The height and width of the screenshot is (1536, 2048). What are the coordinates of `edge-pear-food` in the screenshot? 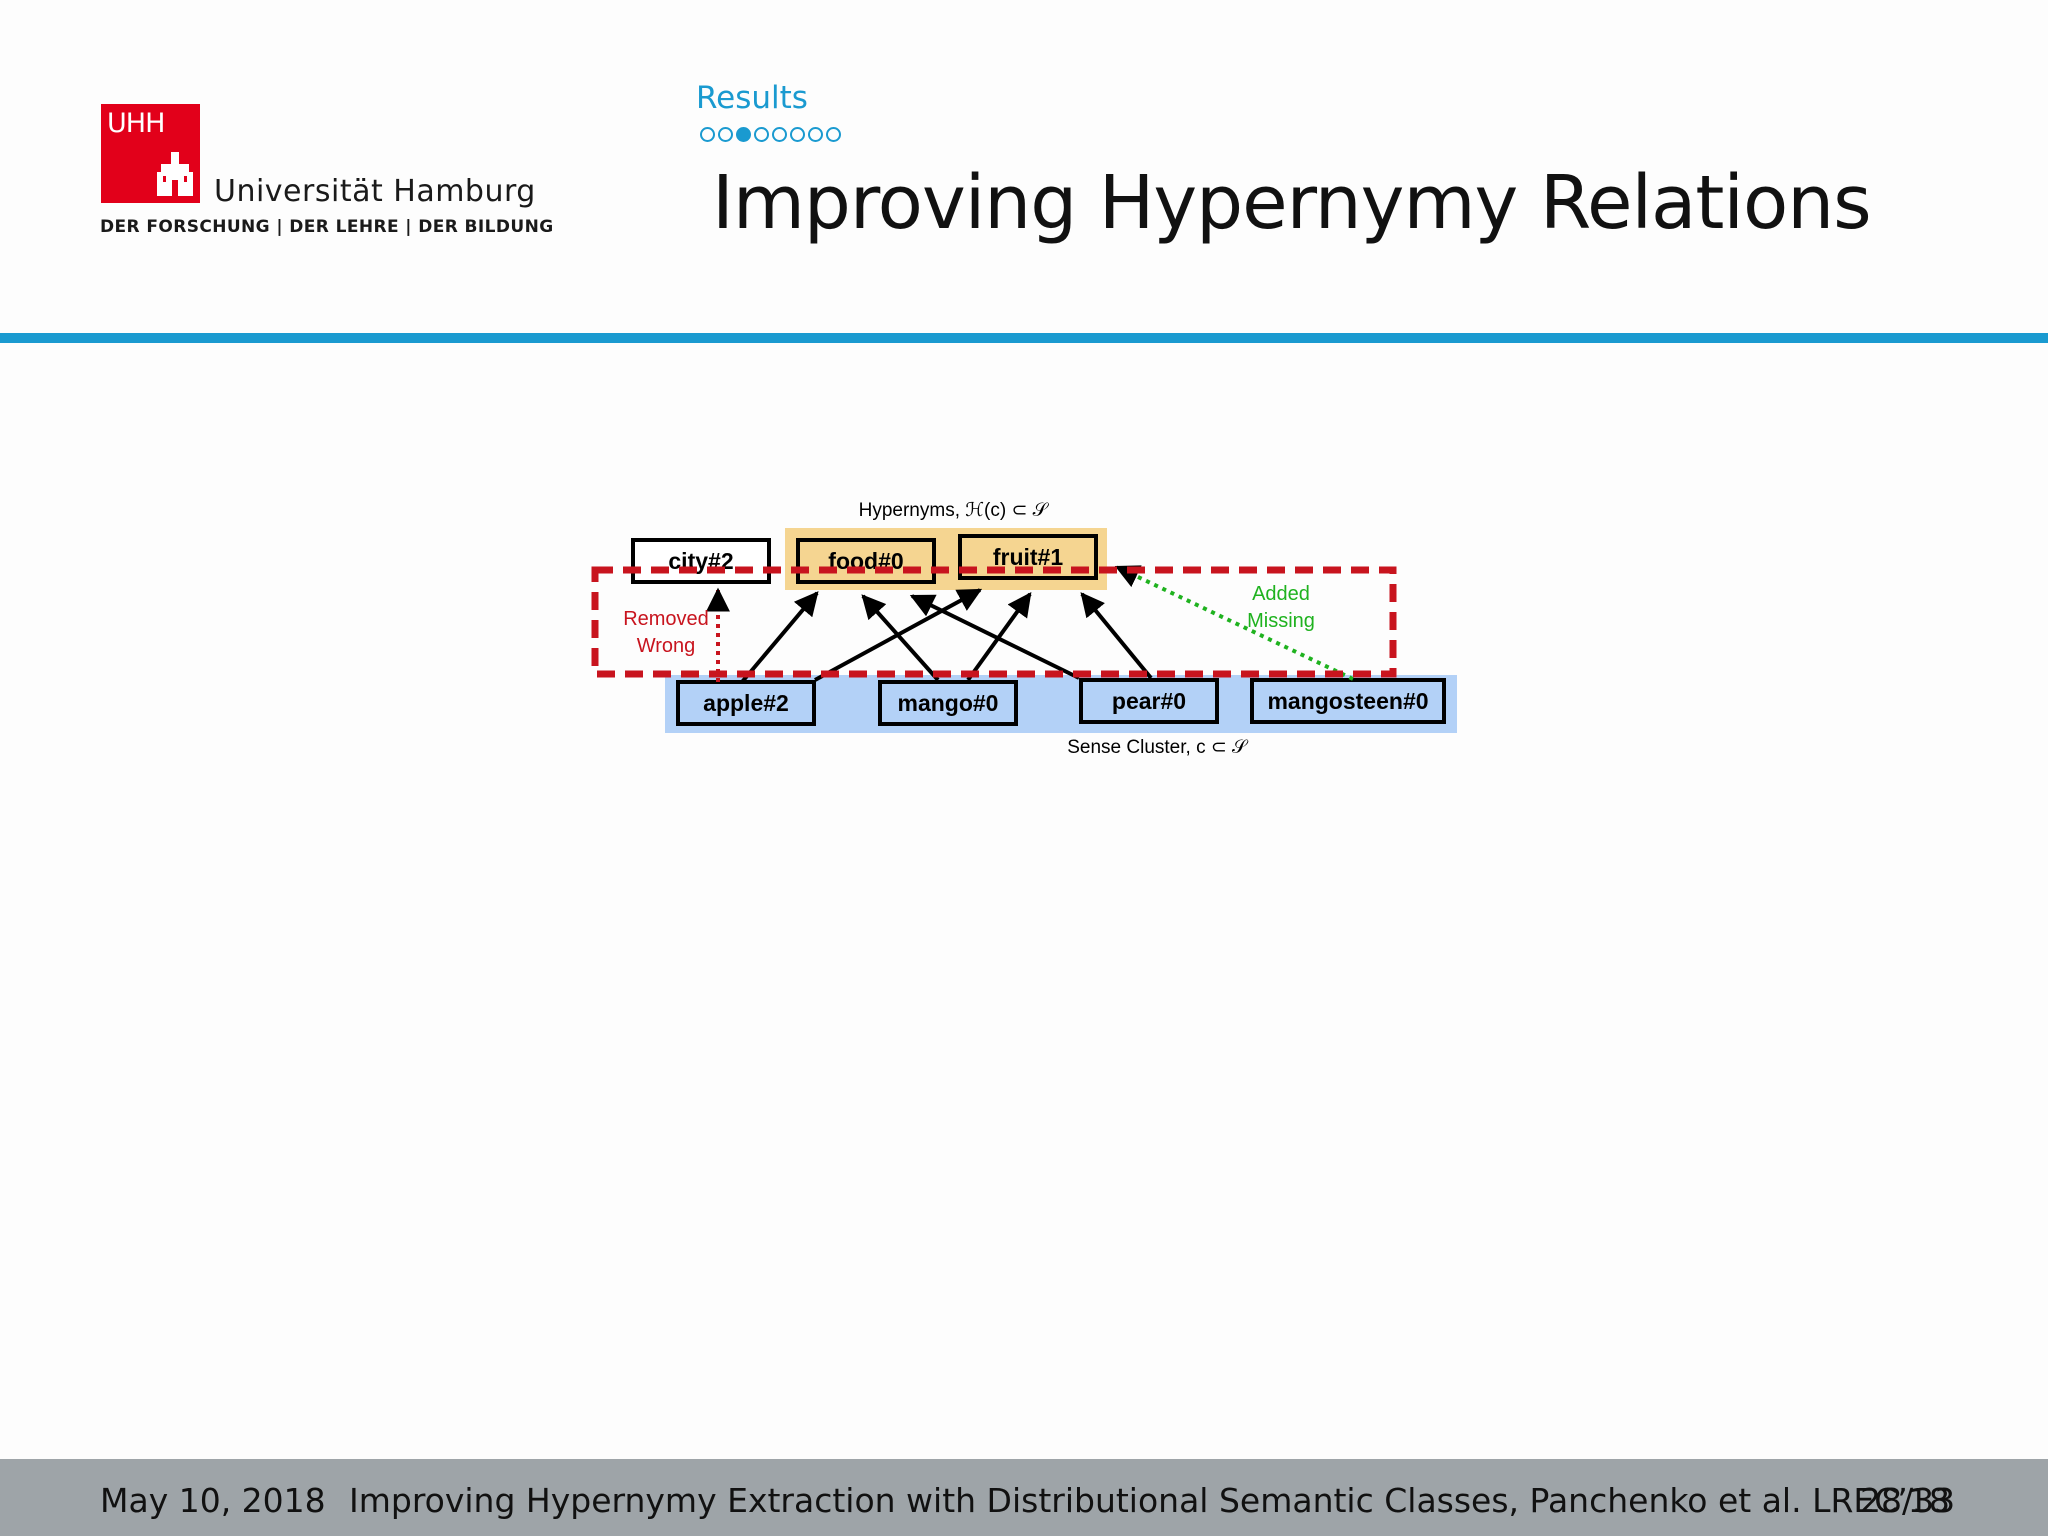 It's located at (994, 637).